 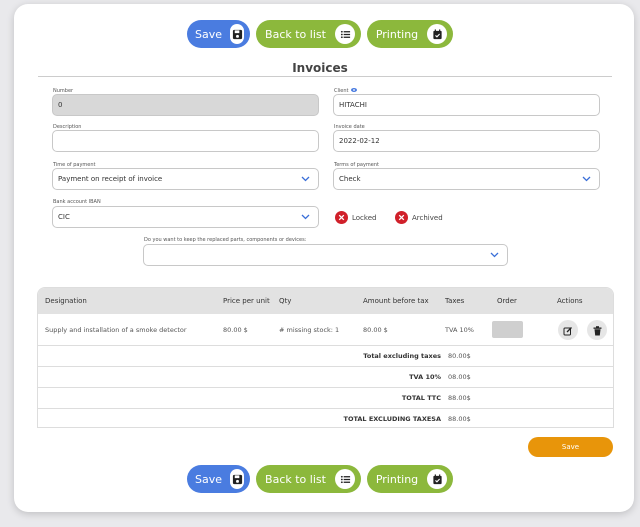 I want to click on time-of-payment-select: Payment on receipt of invoice, so click(x=185, y=179).